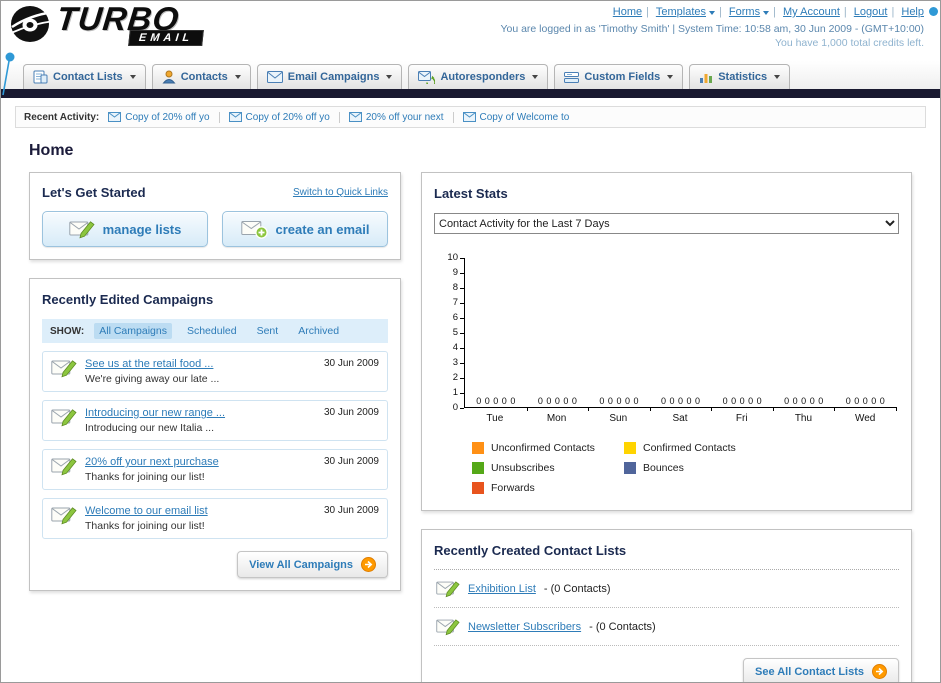 This screenshot has width=941, height=683. What do you see at coordinates (133, 331) in the screenshot?
I see `tab-all-campaigns: All Campaigns` at bounding box center [133, 331].